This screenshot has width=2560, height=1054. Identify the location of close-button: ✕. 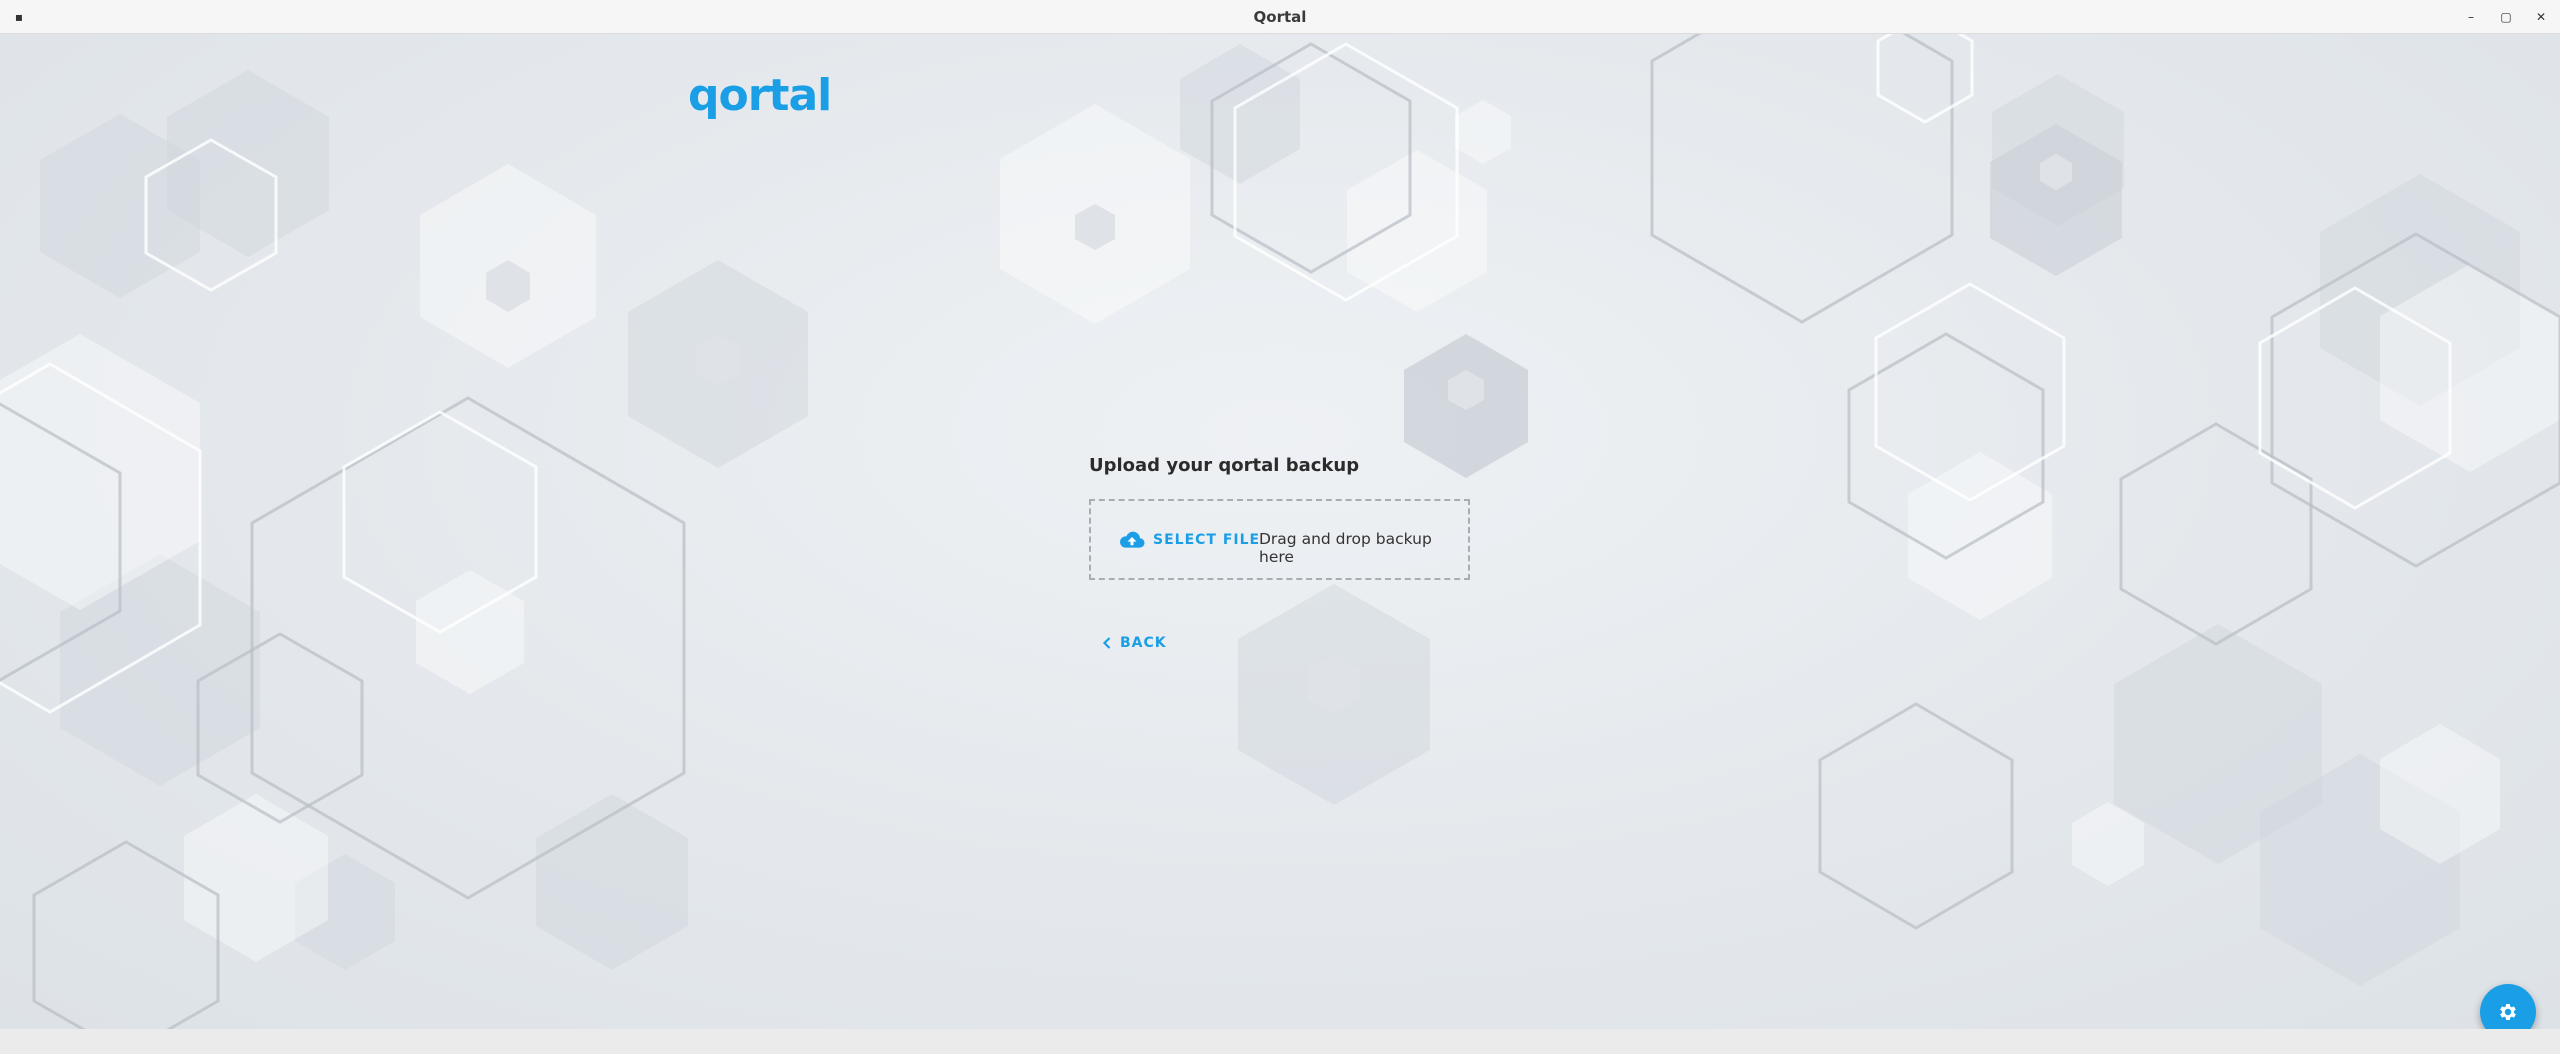
(2541, 17).